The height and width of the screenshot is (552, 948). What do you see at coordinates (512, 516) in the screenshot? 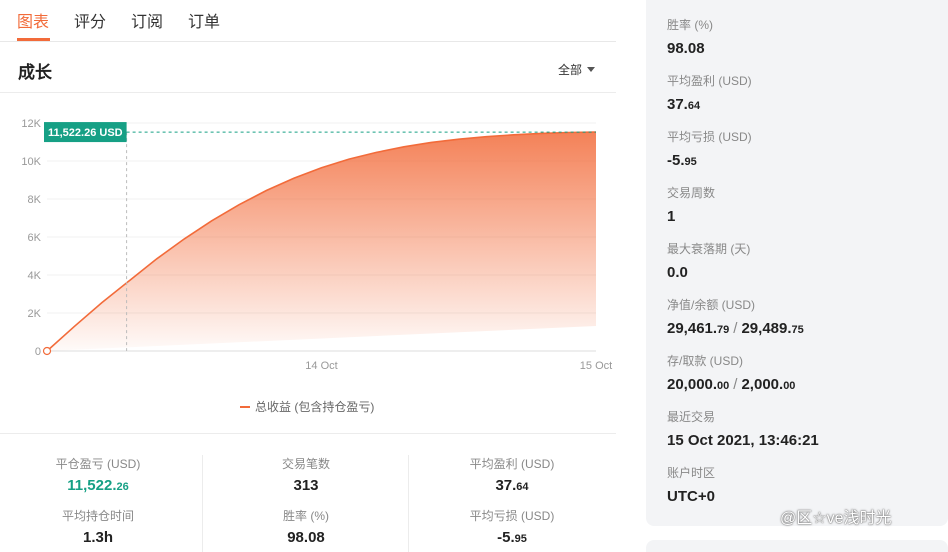
I see `stat-label: 平均亏损 (USD)` at bounding box center [512, 516].